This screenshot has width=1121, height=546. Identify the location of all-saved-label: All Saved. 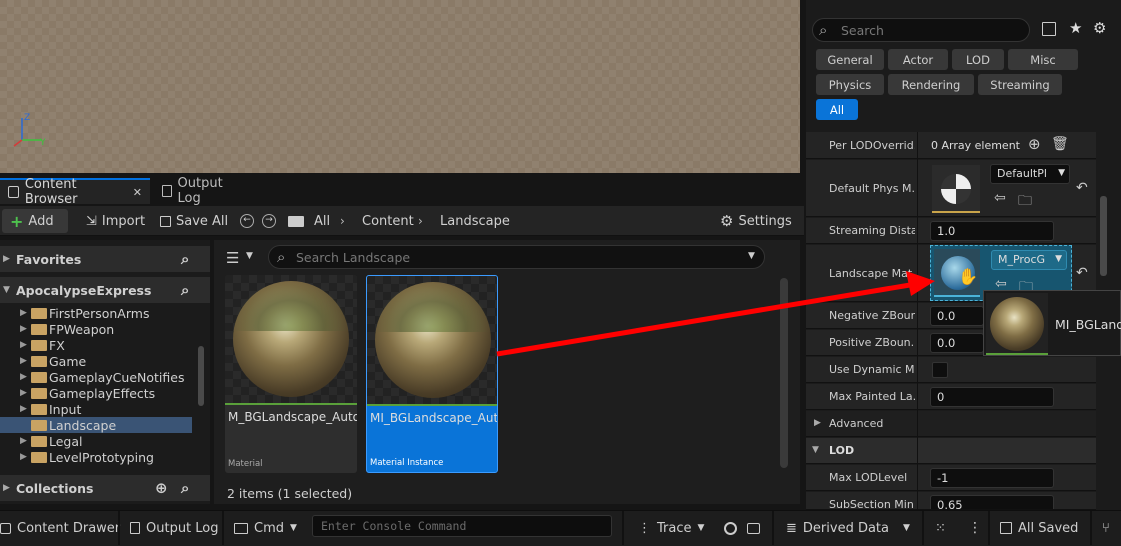
(1048, 528).